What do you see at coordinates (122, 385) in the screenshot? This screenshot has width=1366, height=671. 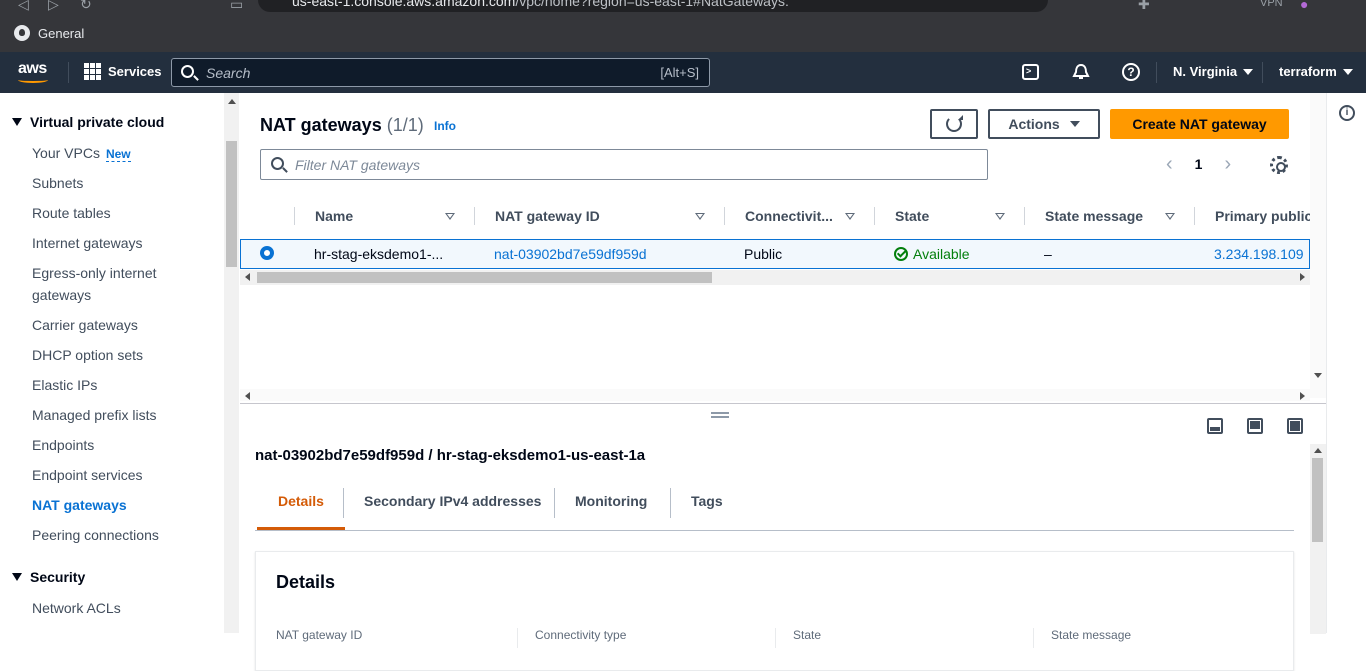 I see `sidebar-item-elastic-ips: Elastic IPs` at bounding box center [122, 385].